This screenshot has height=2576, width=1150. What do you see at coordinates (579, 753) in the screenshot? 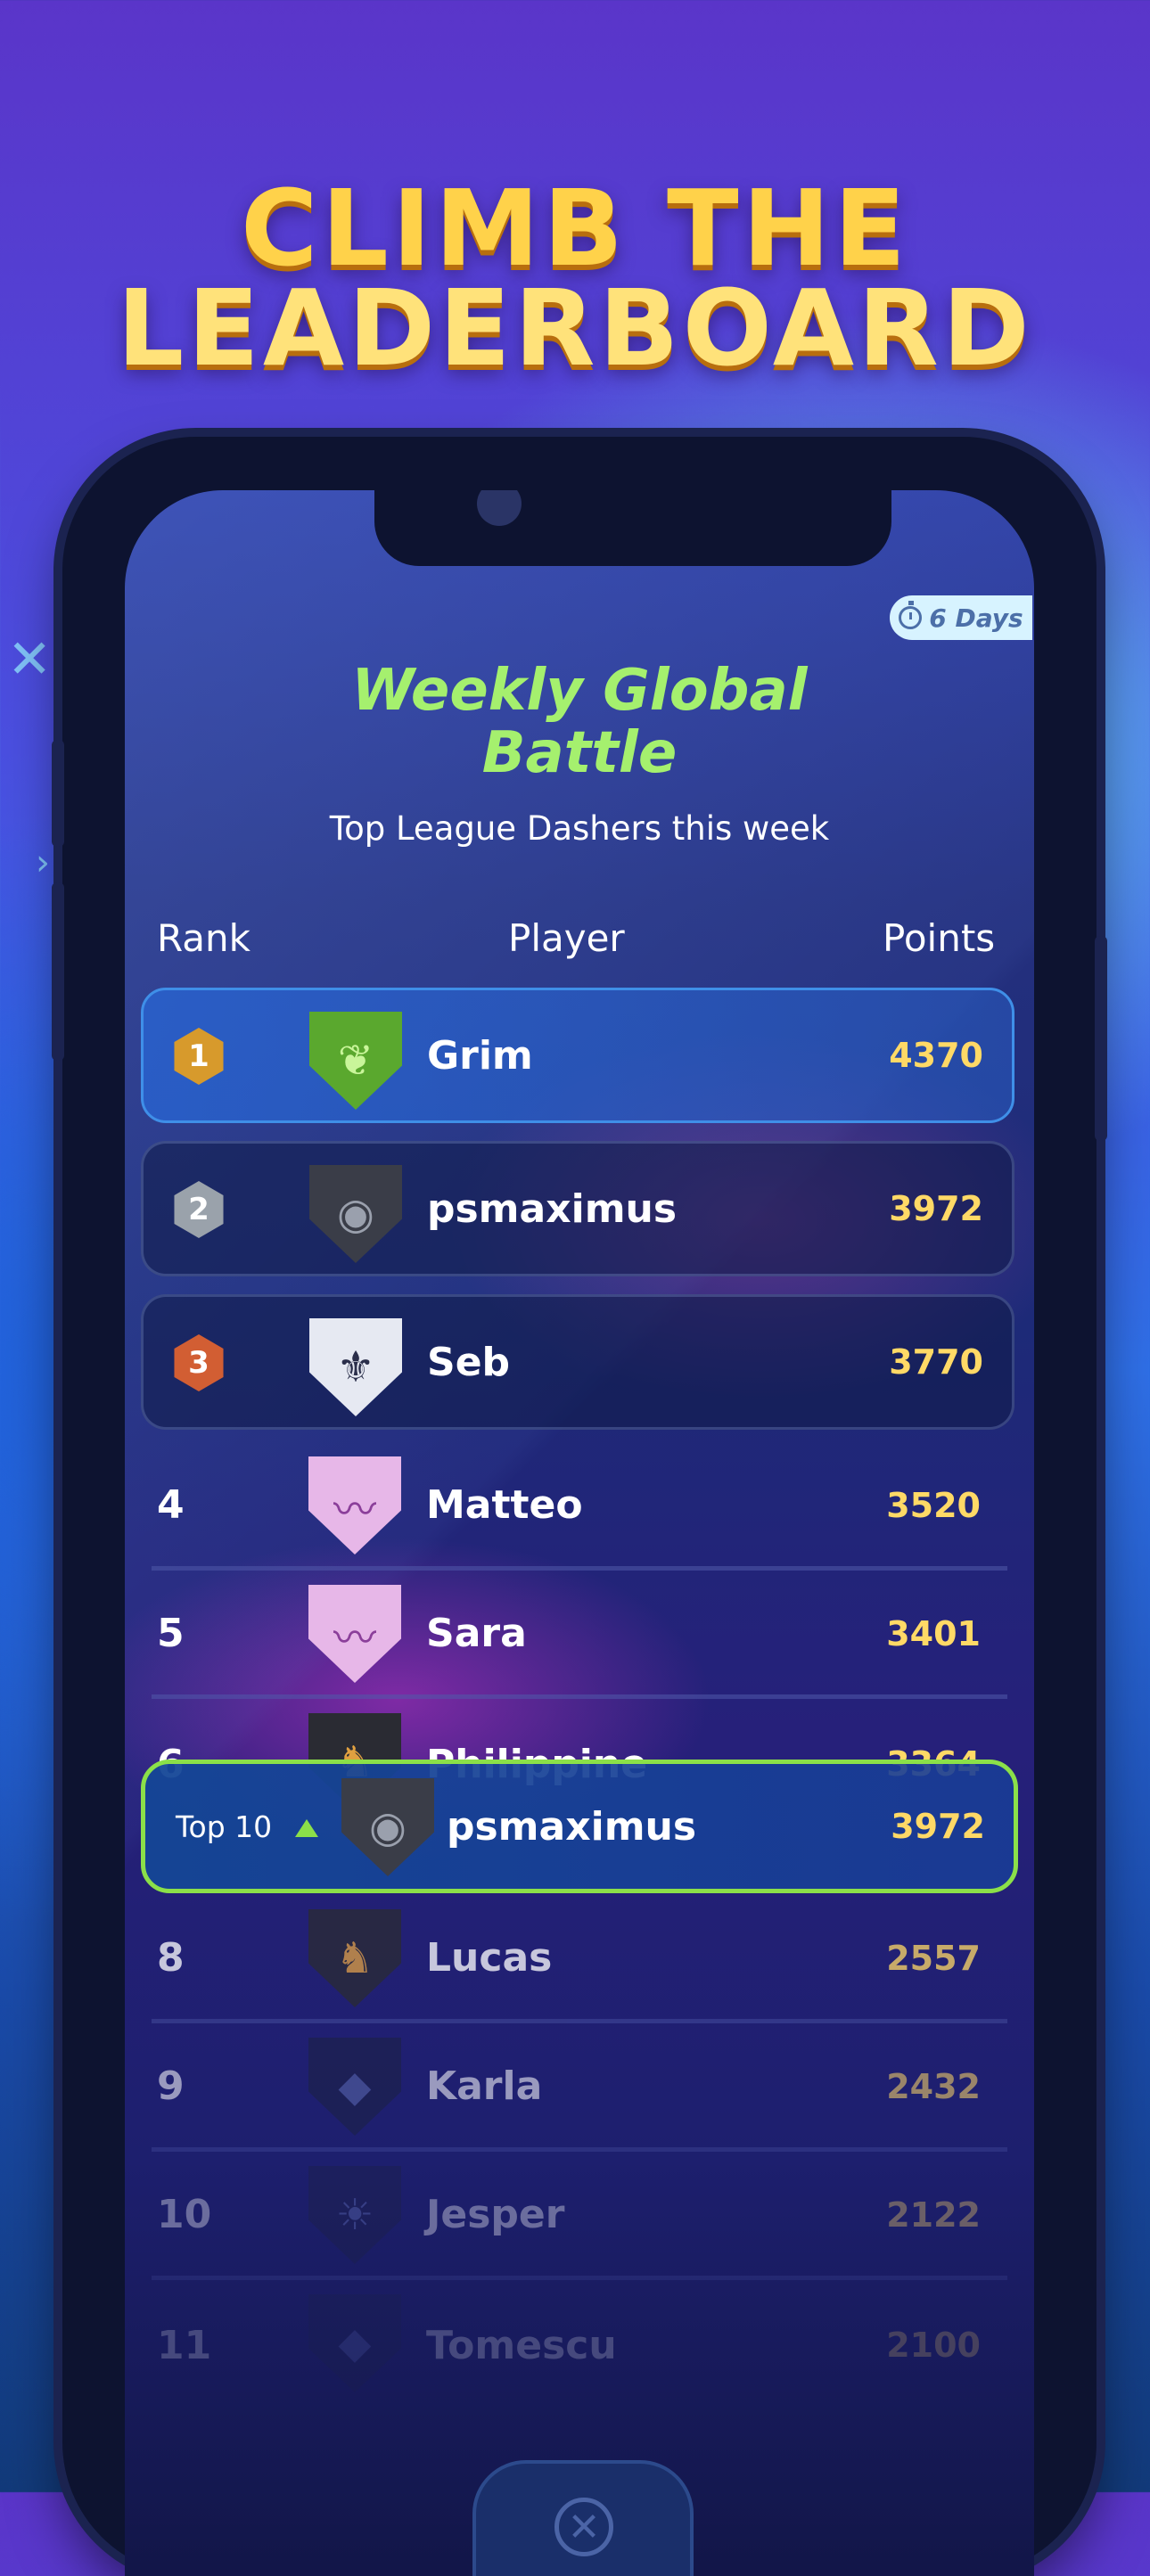
I see `board-title-line-2: Battle` at bounding box center [579, 753].